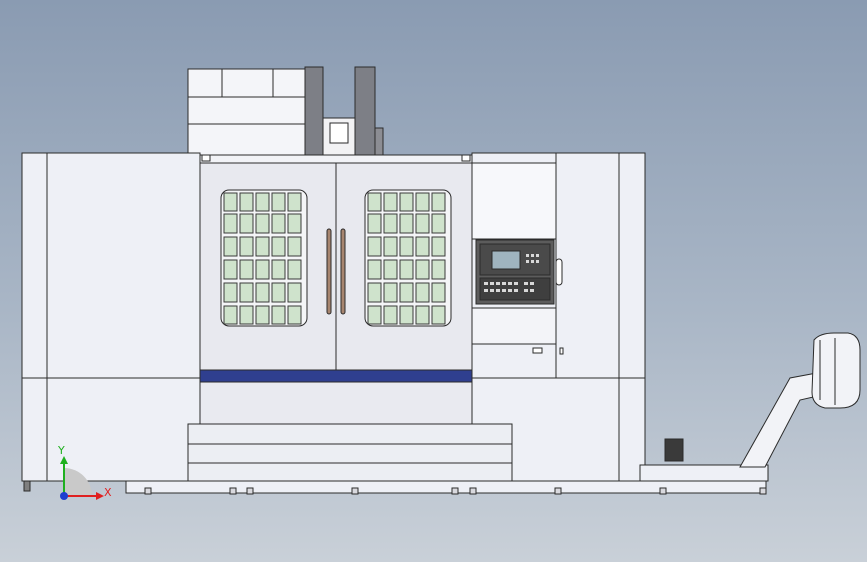 This screenshot has height=562, width=867. What do you see at coordinates (344, 111) in the screenshot?
I see `machine-columns` at bounding box center [344, 111].